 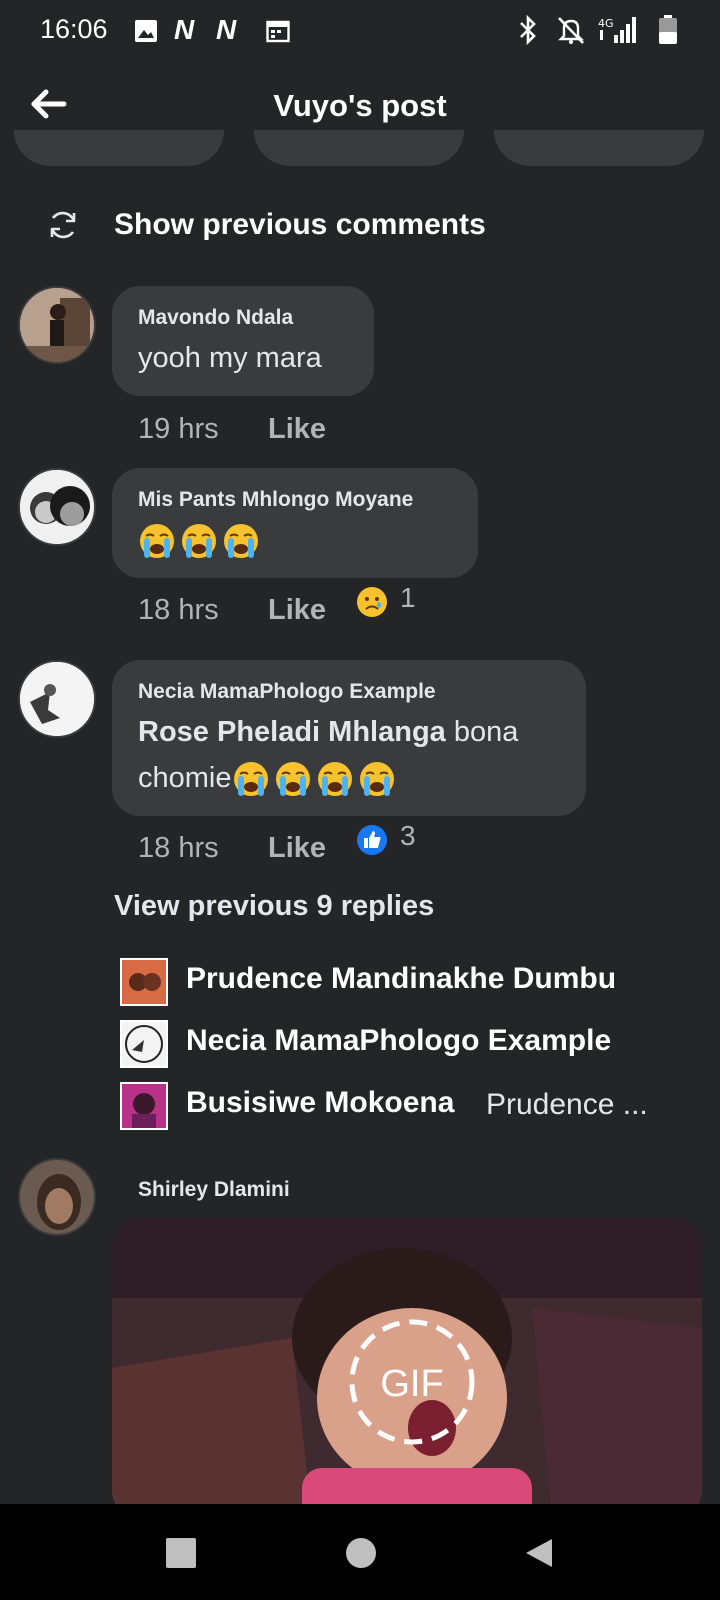 I want to click on status-bar: 16:06 N N 4G, so click(x=360, y=31).